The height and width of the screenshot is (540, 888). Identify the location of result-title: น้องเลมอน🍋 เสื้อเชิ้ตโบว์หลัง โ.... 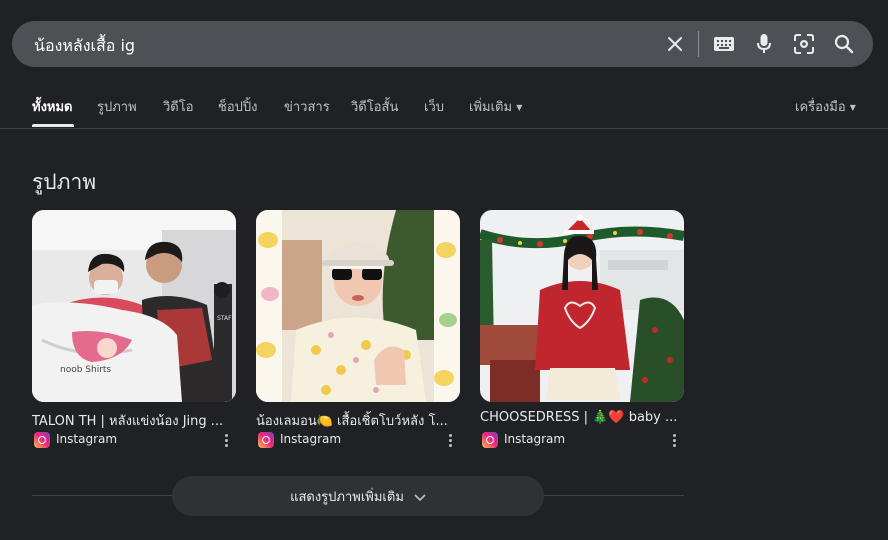
(358, 419).